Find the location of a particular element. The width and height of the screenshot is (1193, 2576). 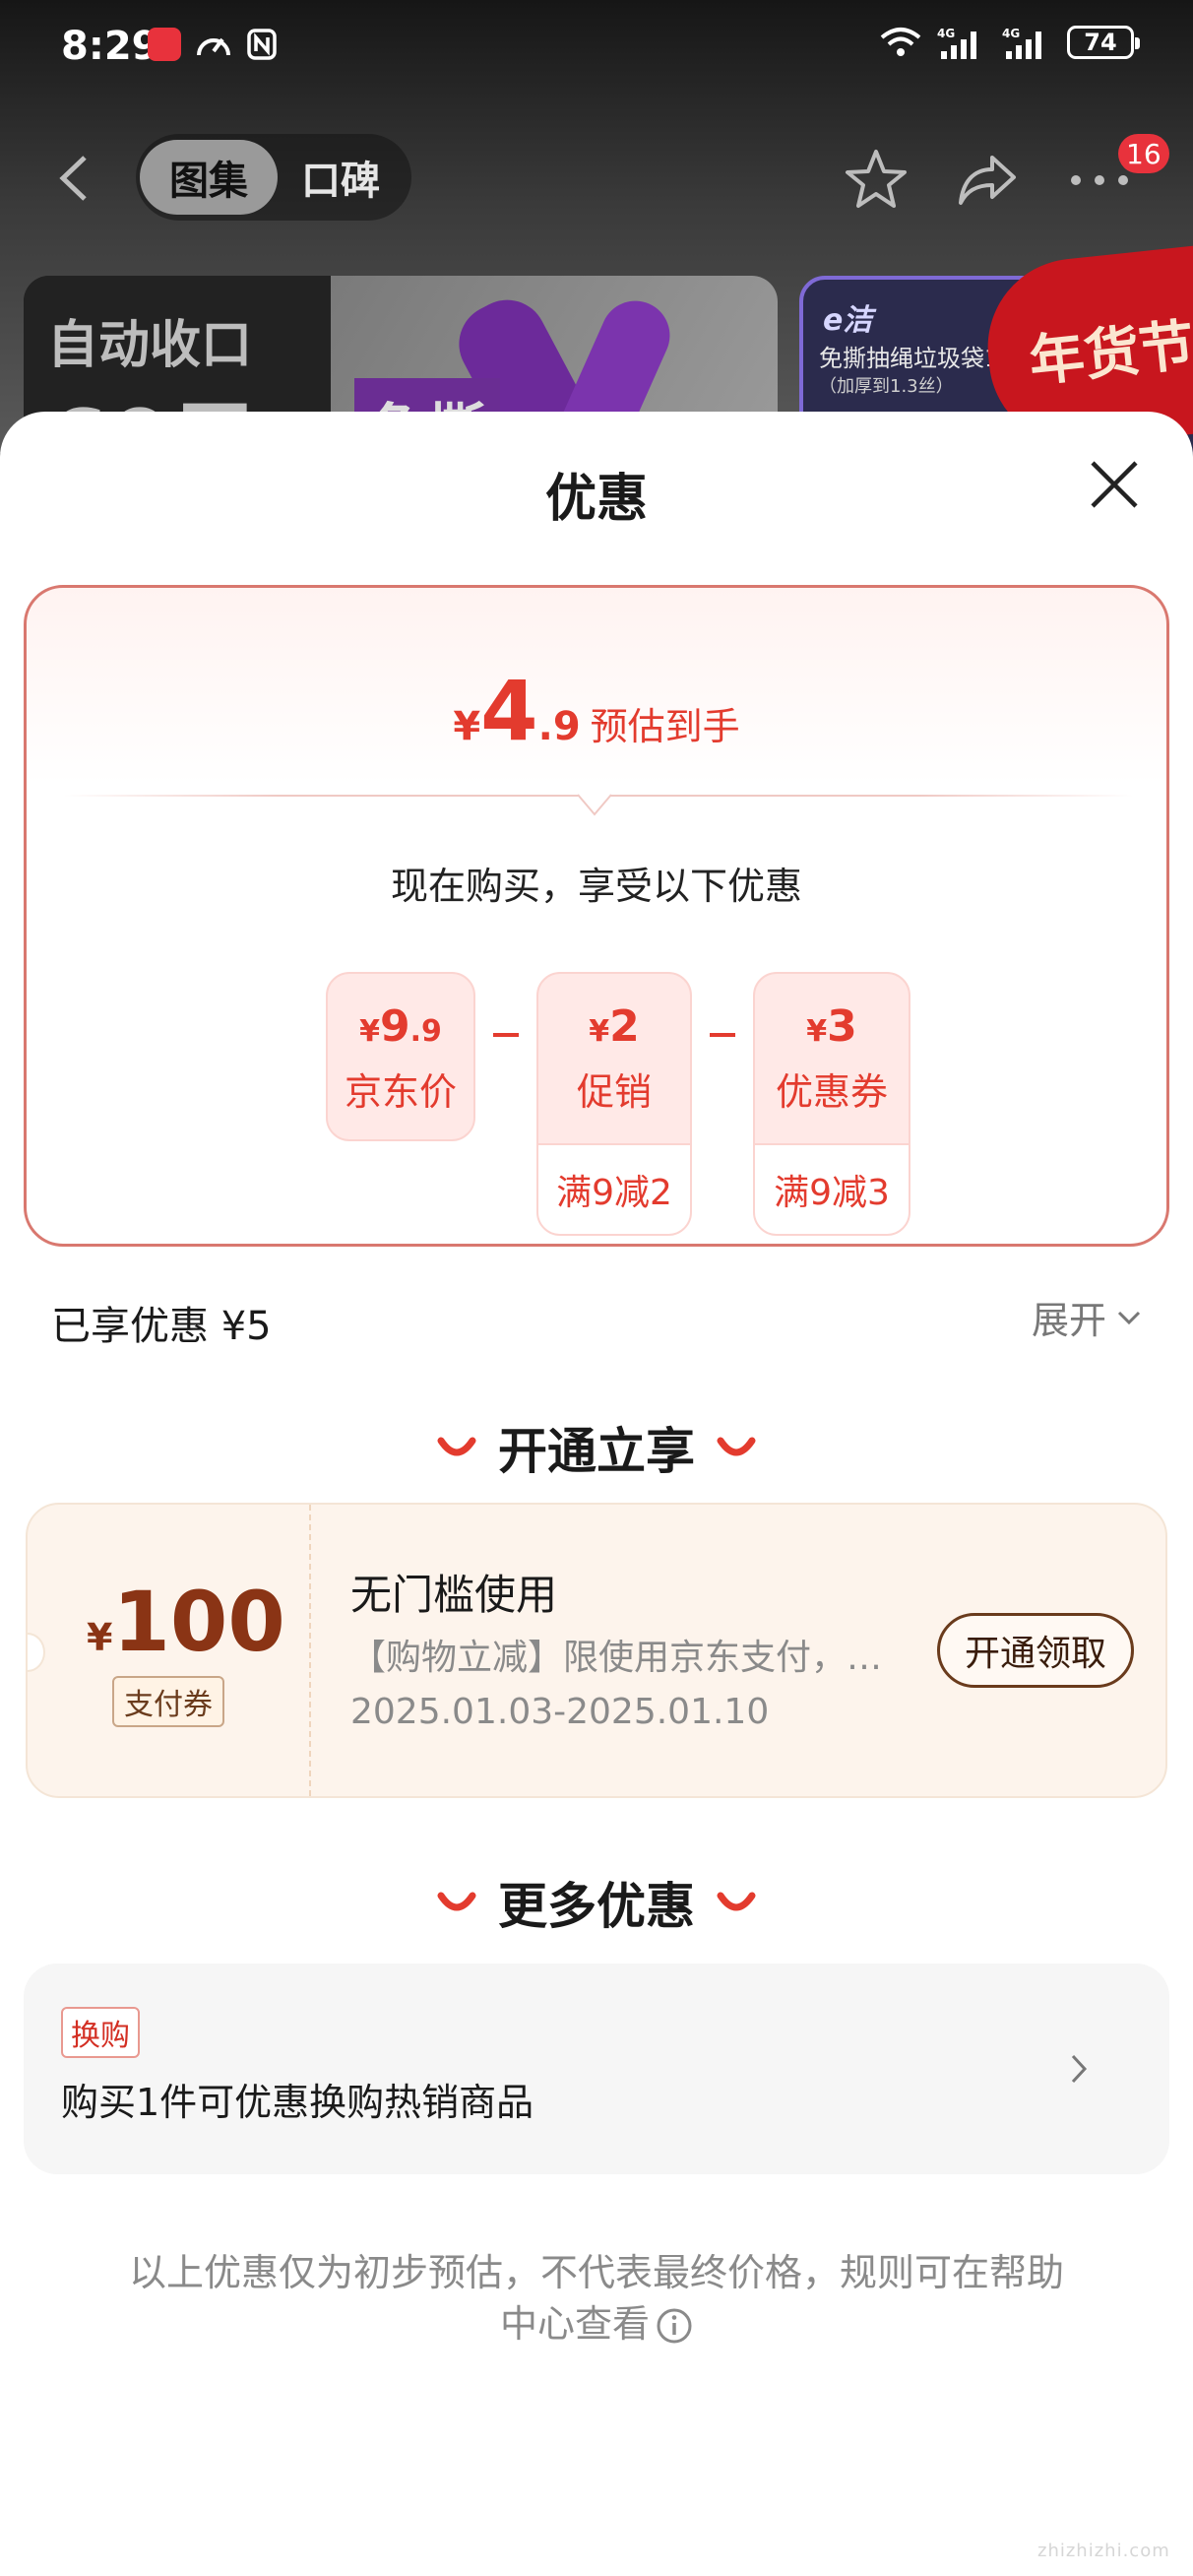

coupon-type-tag: 支付券 is located at coordinates (168, 1701).